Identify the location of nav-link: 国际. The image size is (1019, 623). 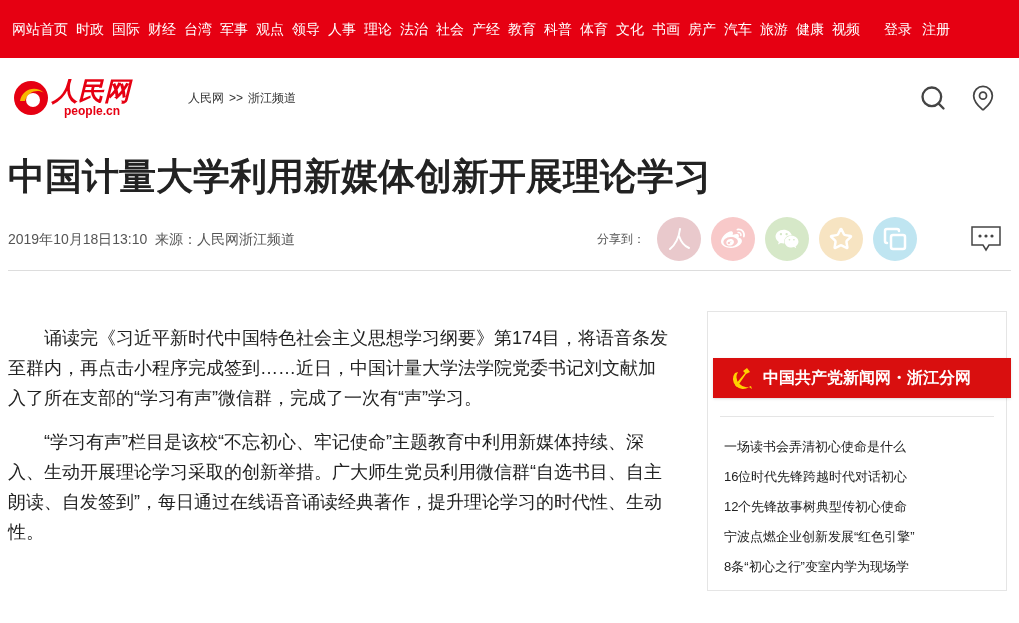
(126, 29).